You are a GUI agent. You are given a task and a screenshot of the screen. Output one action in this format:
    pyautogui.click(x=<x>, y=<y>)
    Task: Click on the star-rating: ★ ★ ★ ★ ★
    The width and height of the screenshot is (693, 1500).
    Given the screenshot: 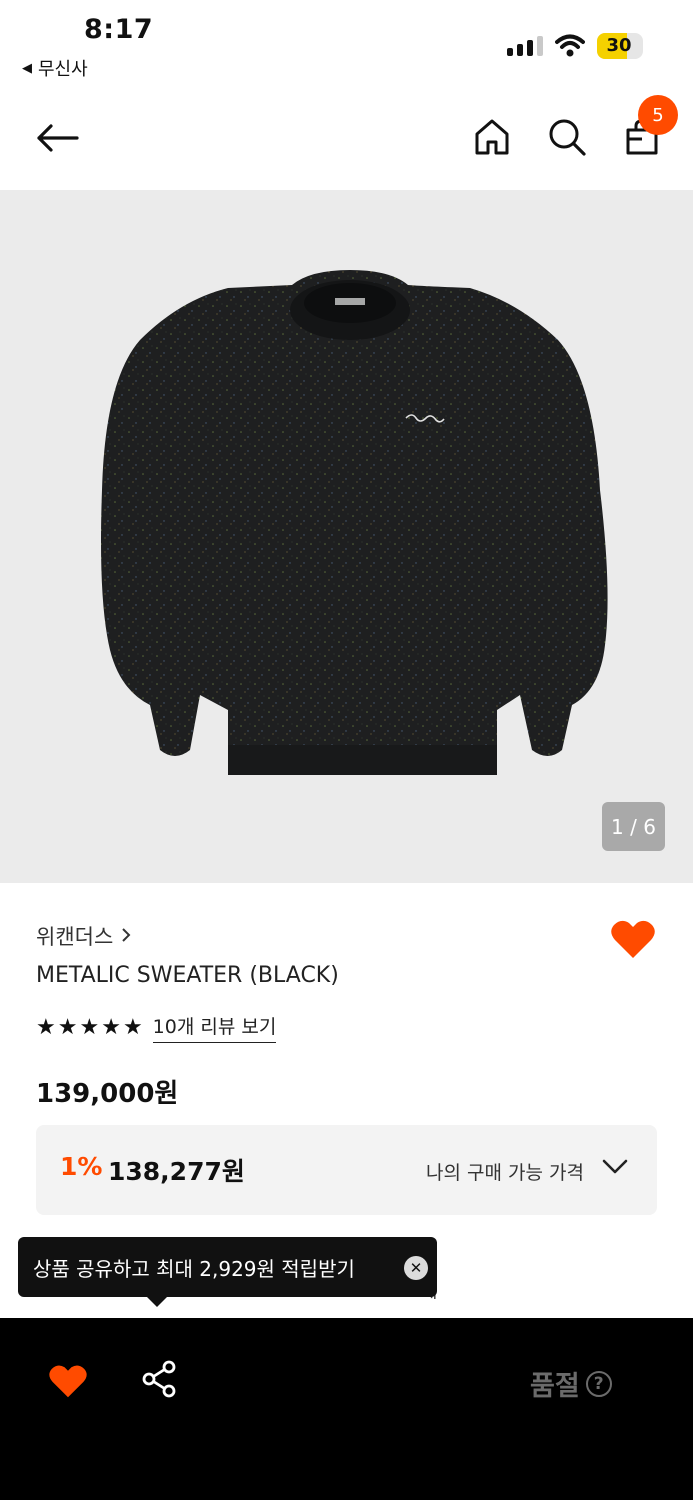 What is the action you would take?
    pyautogui.click(x=89, y=1027)
    